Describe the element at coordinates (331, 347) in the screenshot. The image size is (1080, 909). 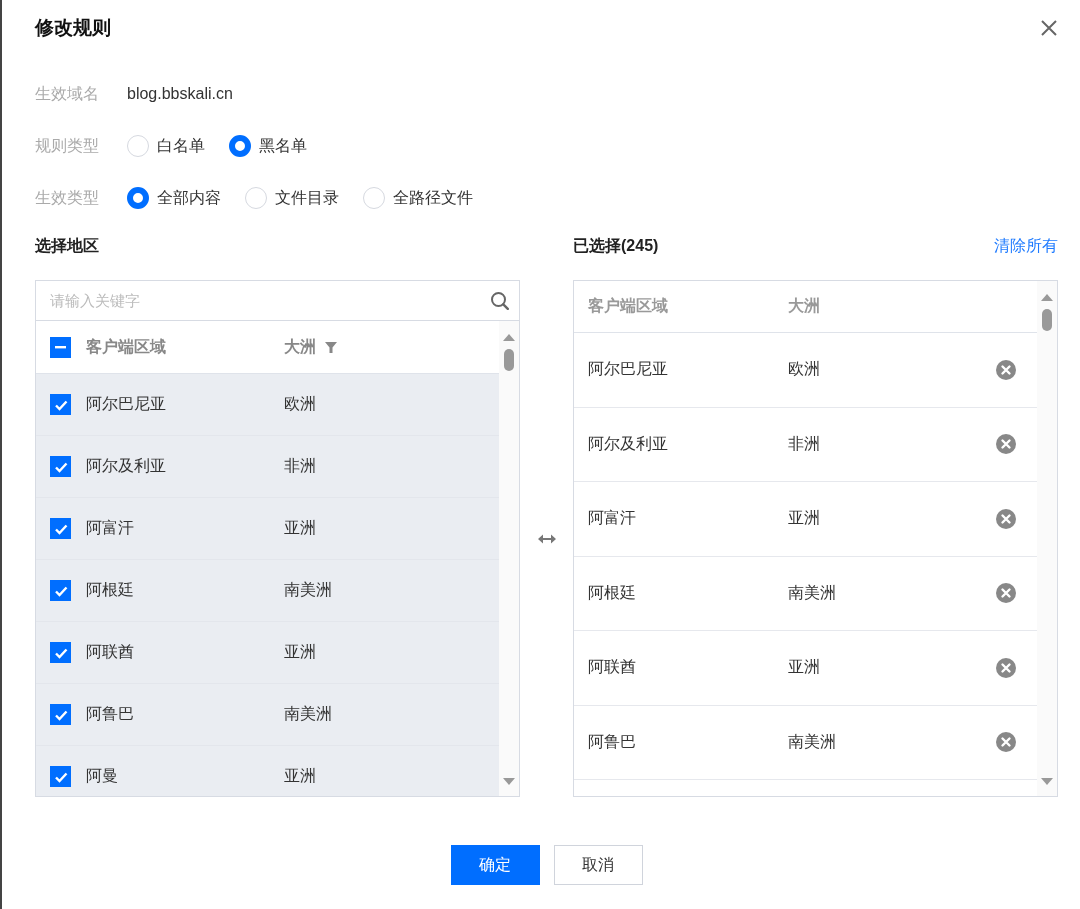
I see `filter-icon` at that location.